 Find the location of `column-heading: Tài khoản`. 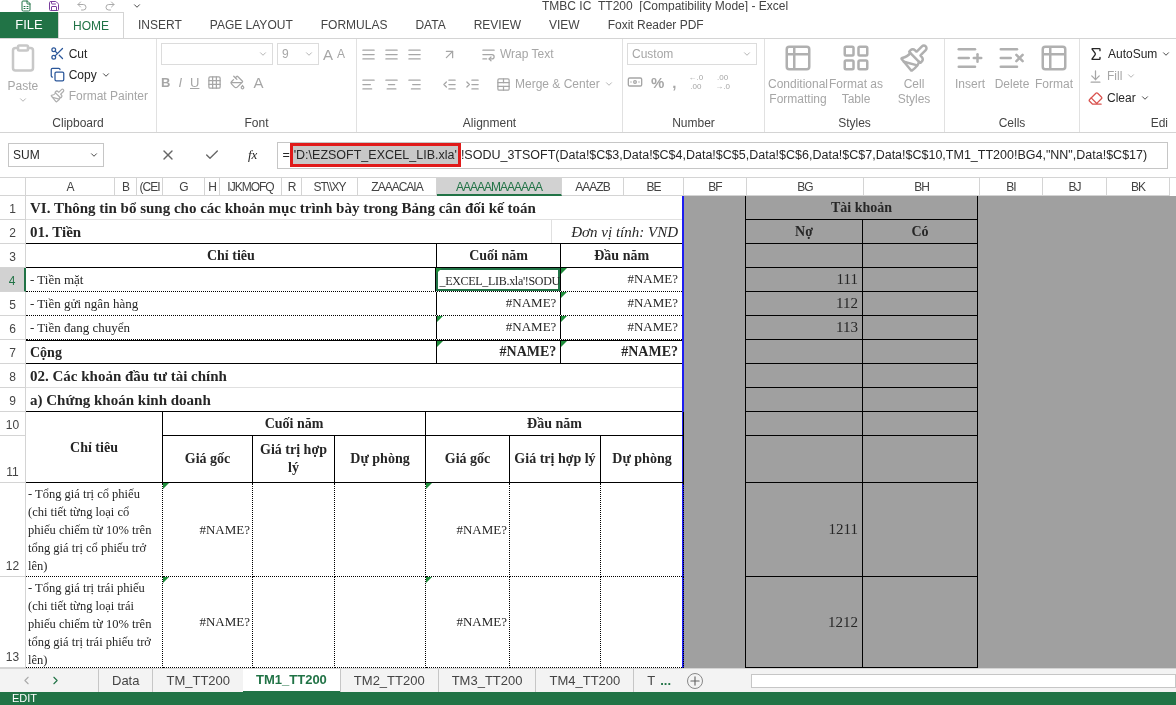

column-heading: Tài khoản is located at coordinates (861, 208).